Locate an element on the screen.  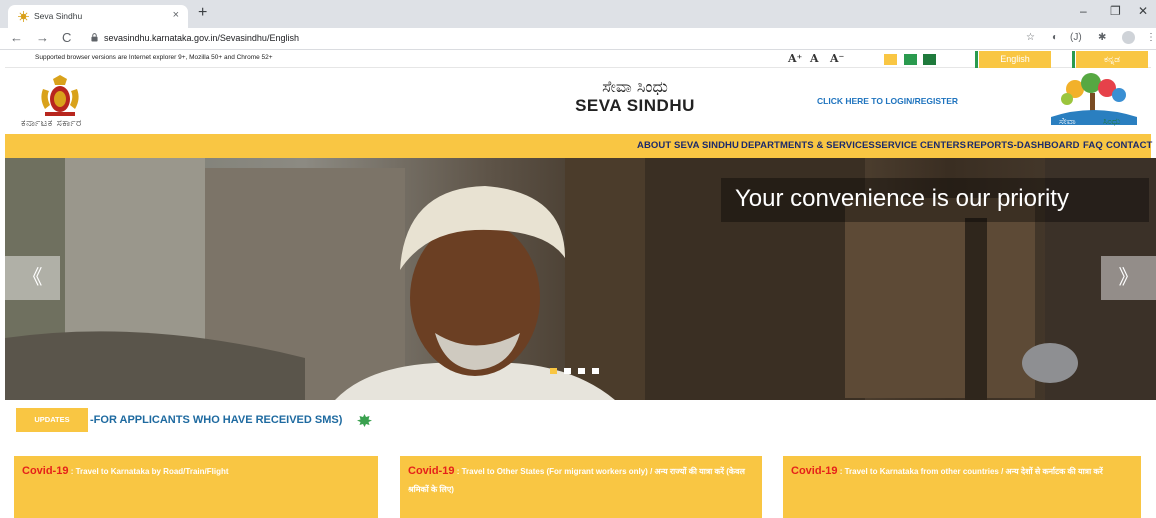
profile-avatar is located at coordinates (1128, 37).